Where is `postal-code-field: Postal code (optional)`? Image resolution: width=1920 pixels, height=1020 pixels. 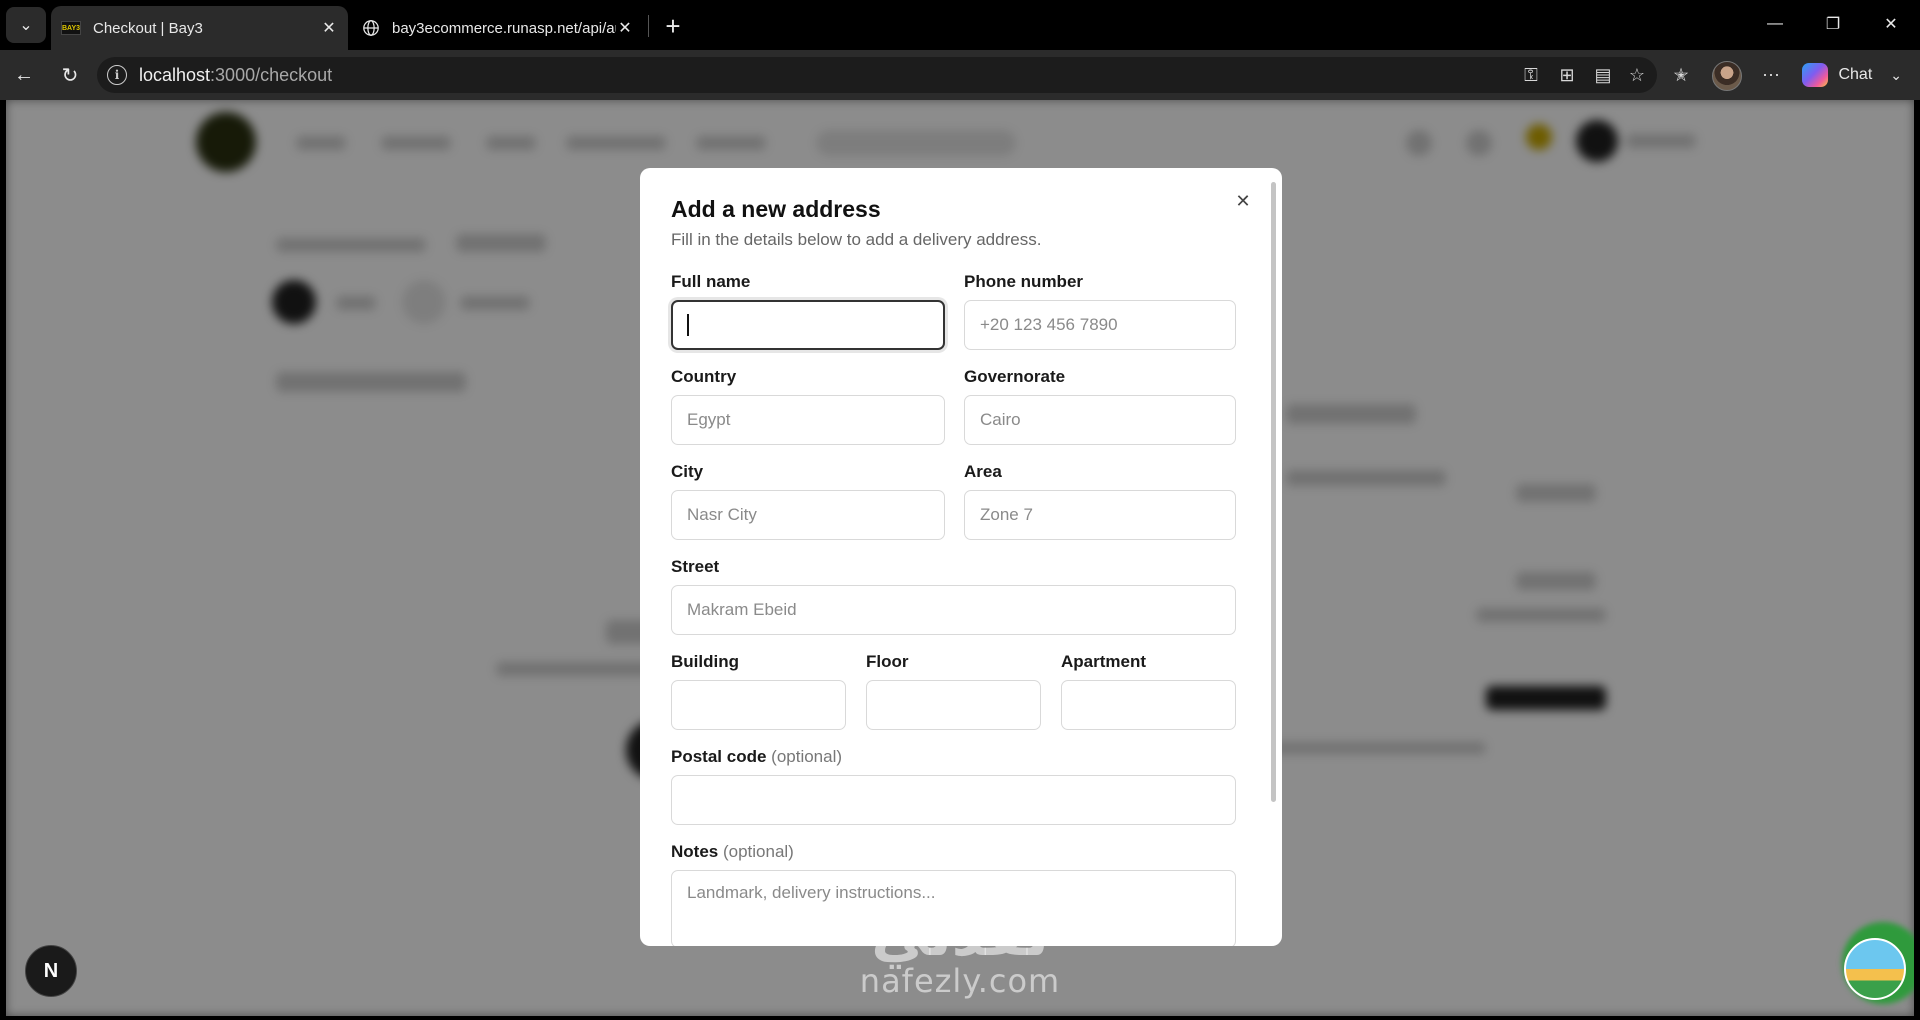 postal-code-field: Postal code (optional) is located at coordinates (953, 786).